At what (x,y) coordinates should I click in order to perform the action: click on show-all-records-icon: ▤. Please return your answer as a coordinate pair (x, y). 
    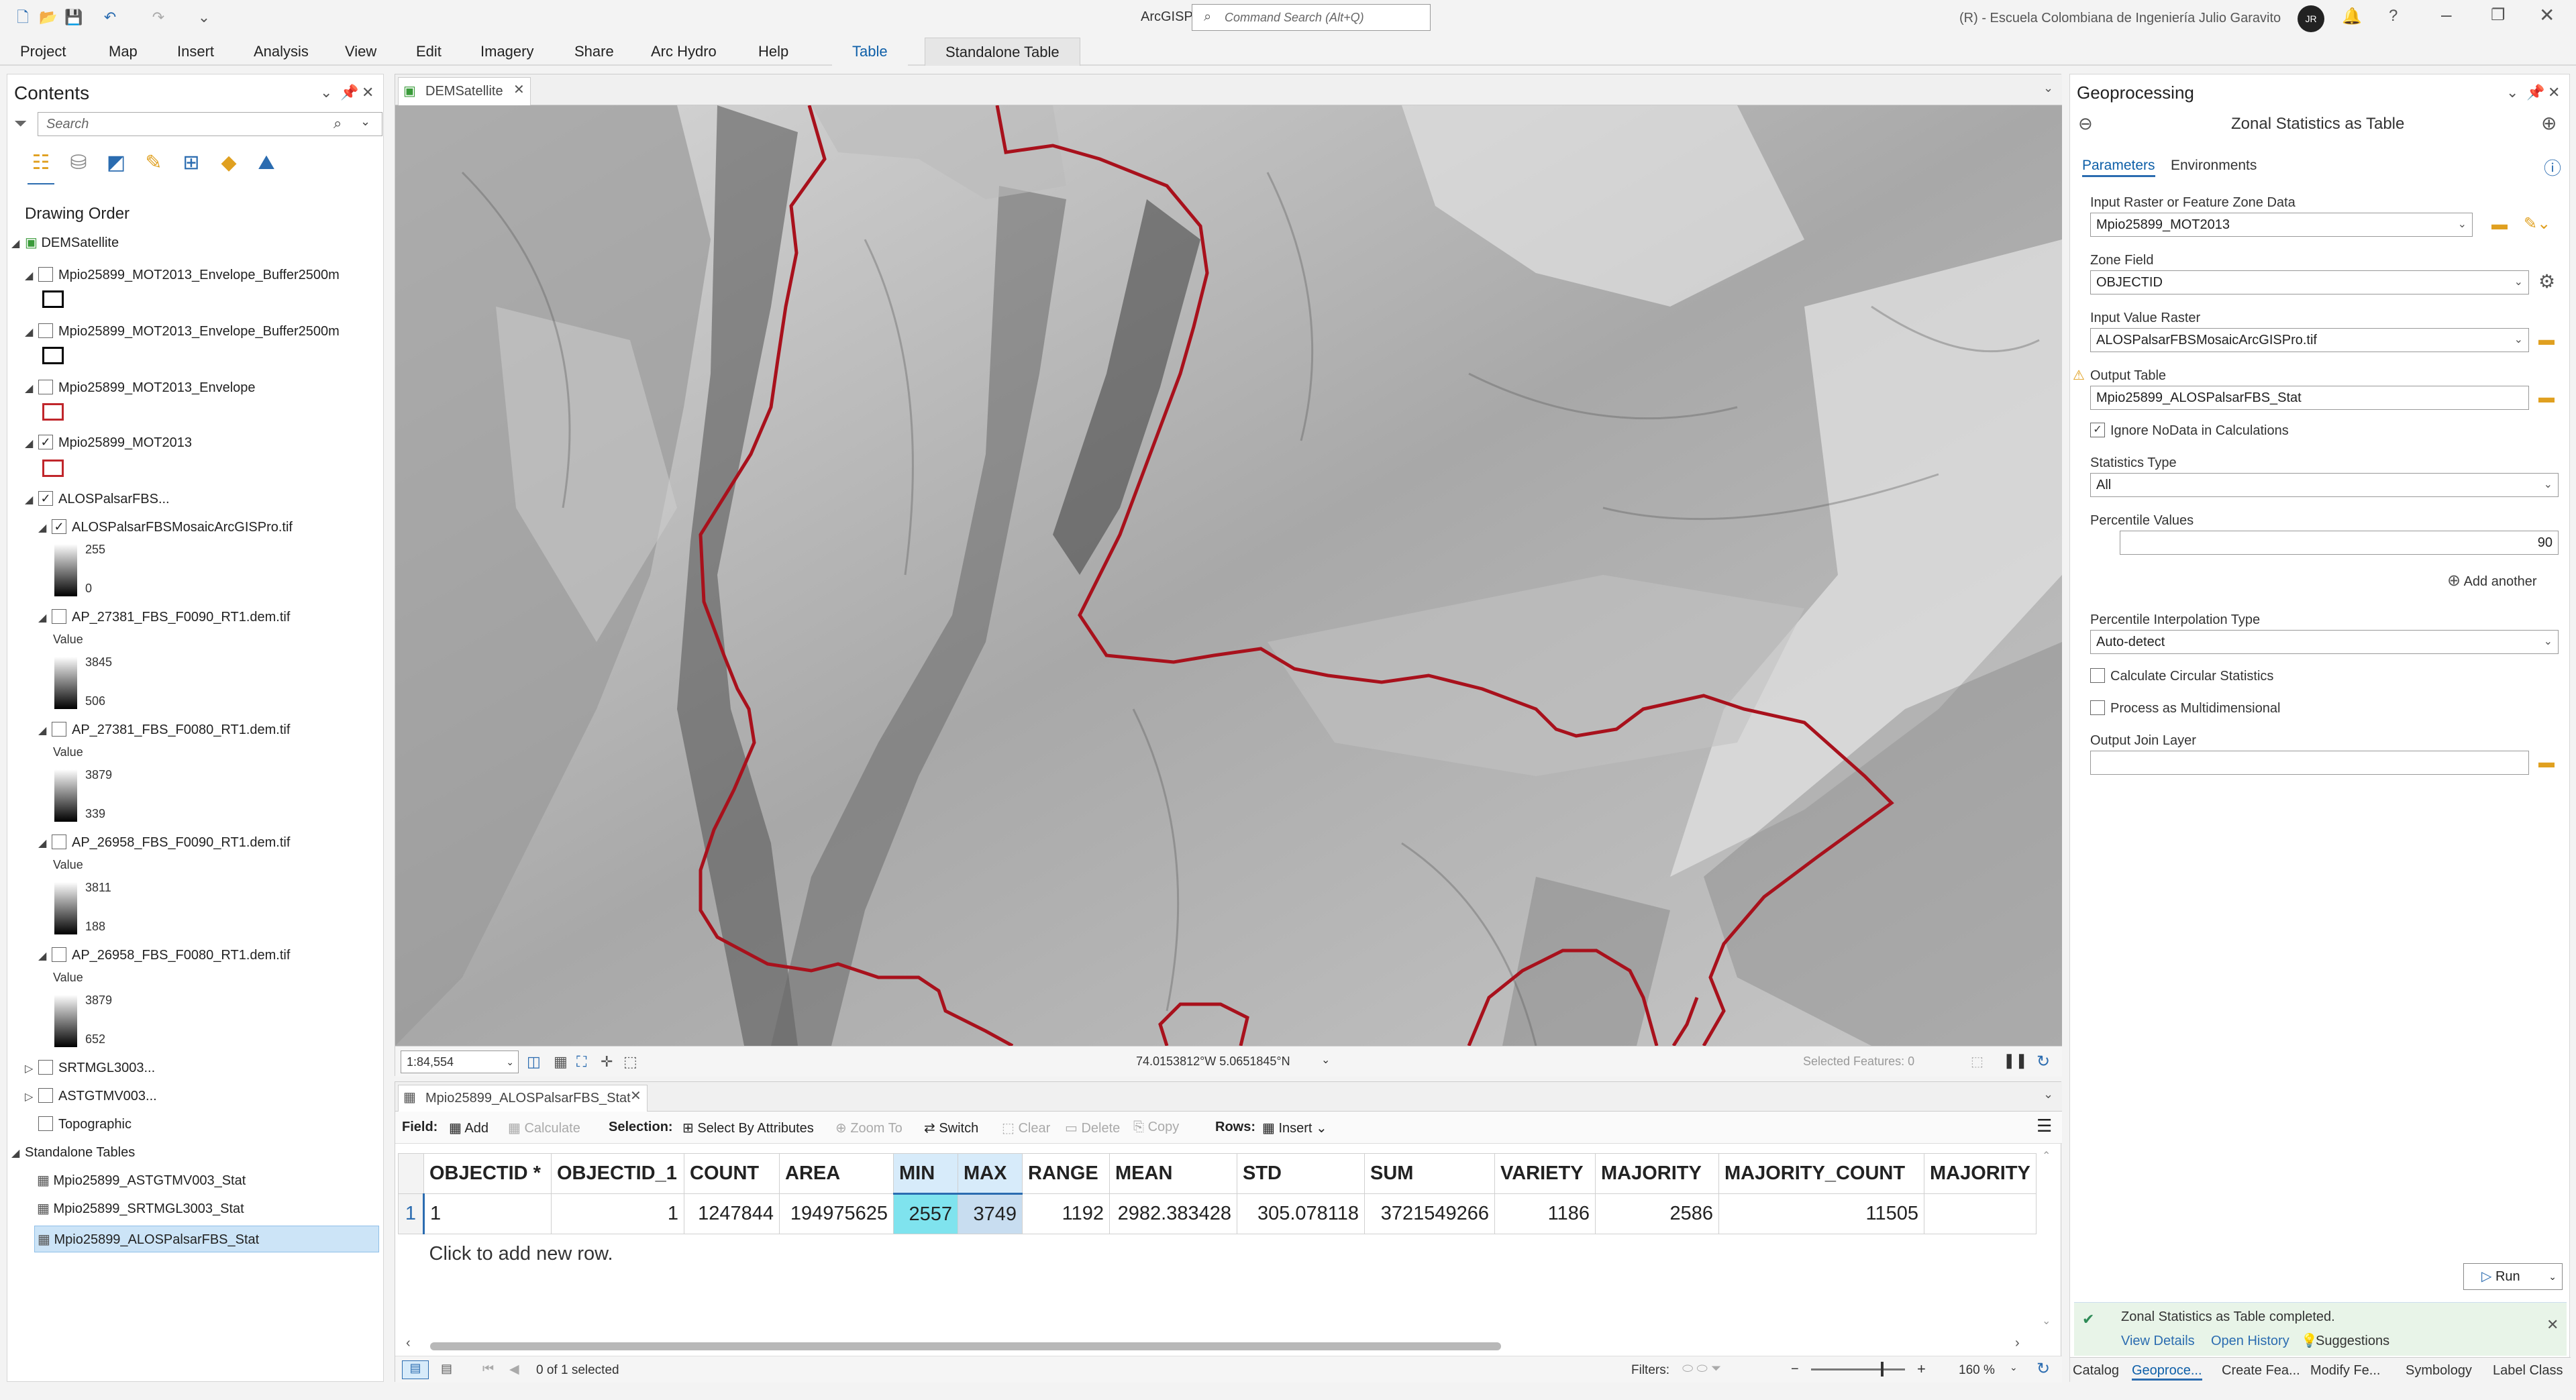
    Looking at the image, I should click on (415, 1369).